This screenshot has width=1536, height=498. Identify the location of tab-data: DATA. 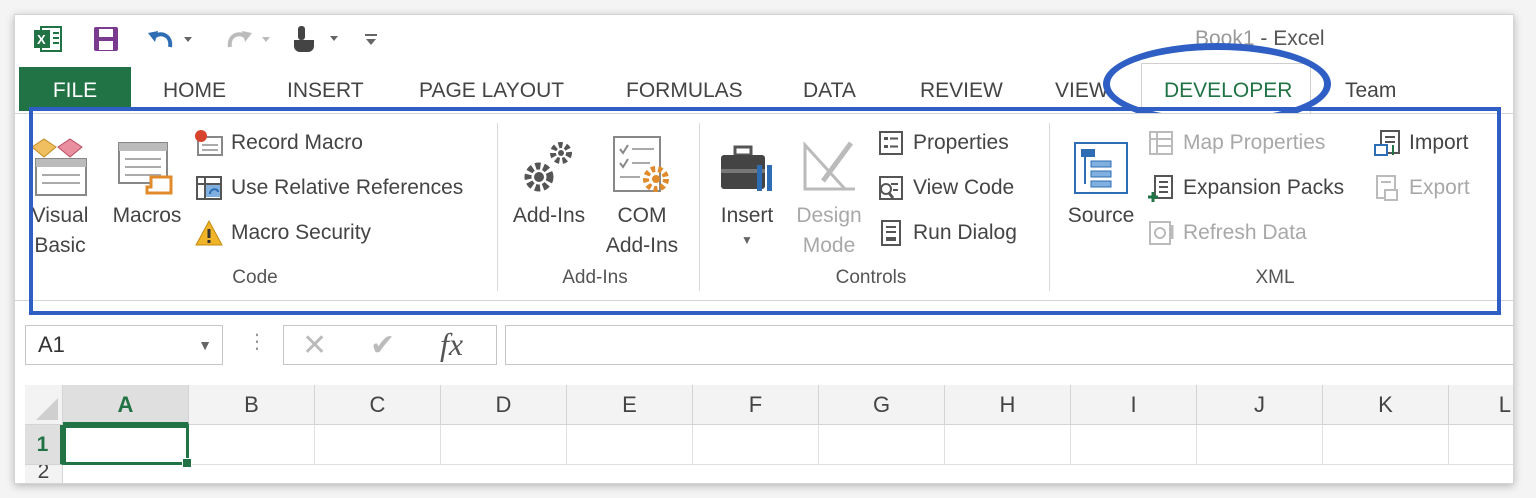
(829, 89).